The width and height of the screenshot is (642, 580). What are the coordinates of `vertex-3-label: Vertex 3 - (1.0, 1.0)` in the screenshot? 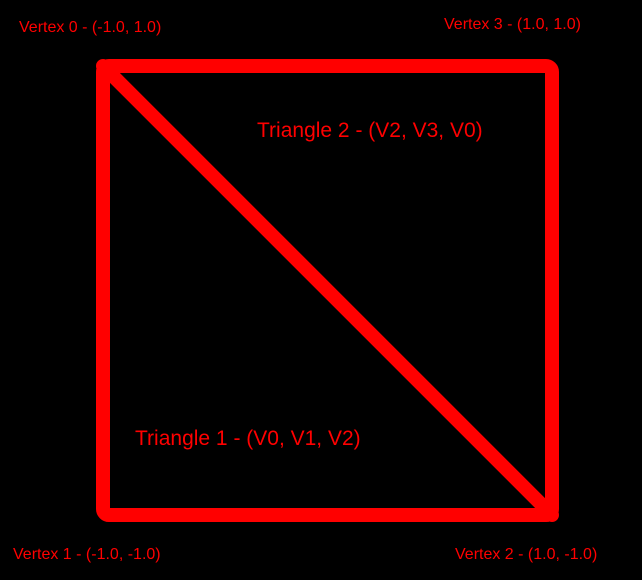 It's located at (512, 24).